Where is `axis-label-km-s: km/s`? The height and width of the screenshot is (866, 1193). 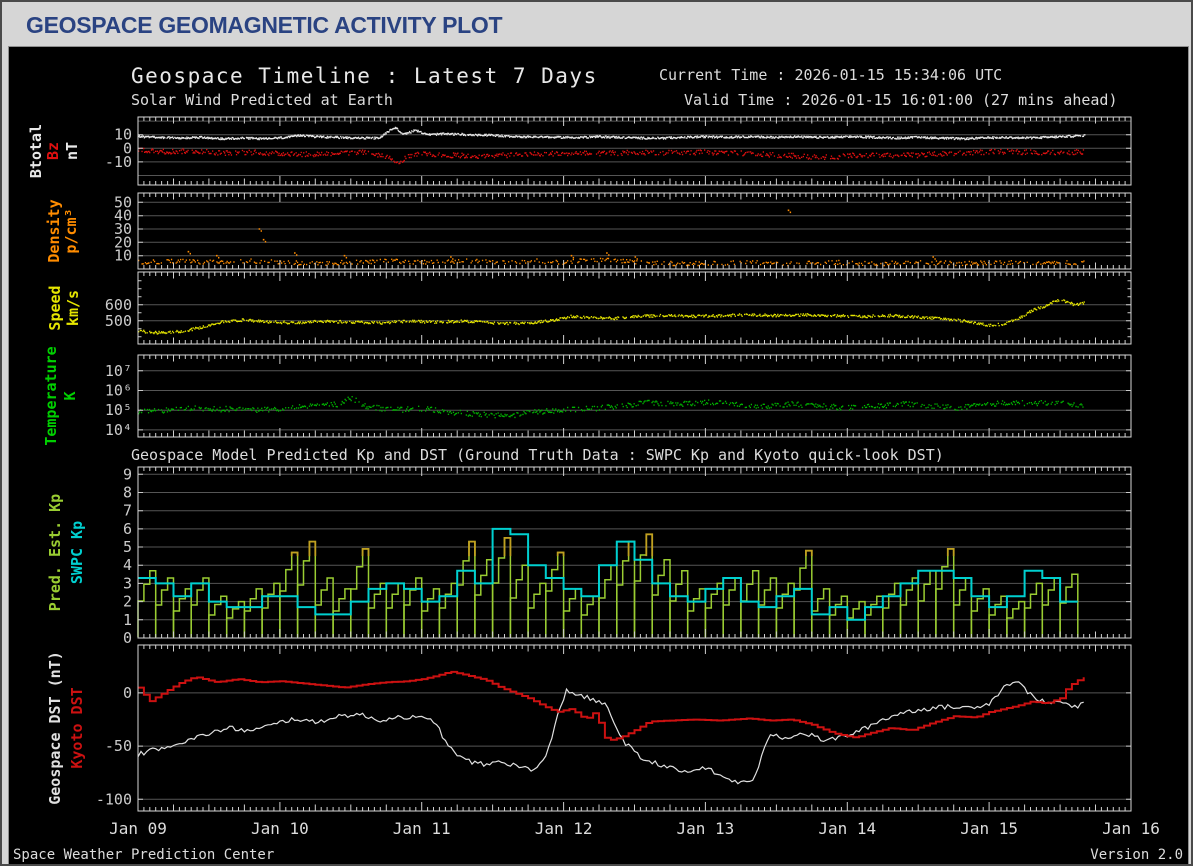 axis-label-km-s: km/s is located at coordinates (73, 308).